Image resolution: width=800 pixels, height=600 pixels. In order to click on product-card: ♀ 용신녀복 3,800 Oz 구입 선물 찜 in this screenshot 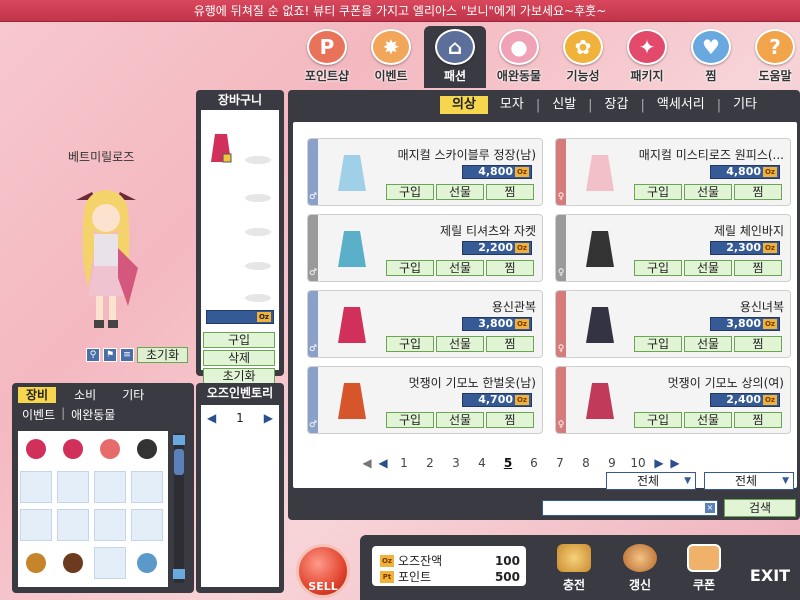, I will do `click(673, 324)`.